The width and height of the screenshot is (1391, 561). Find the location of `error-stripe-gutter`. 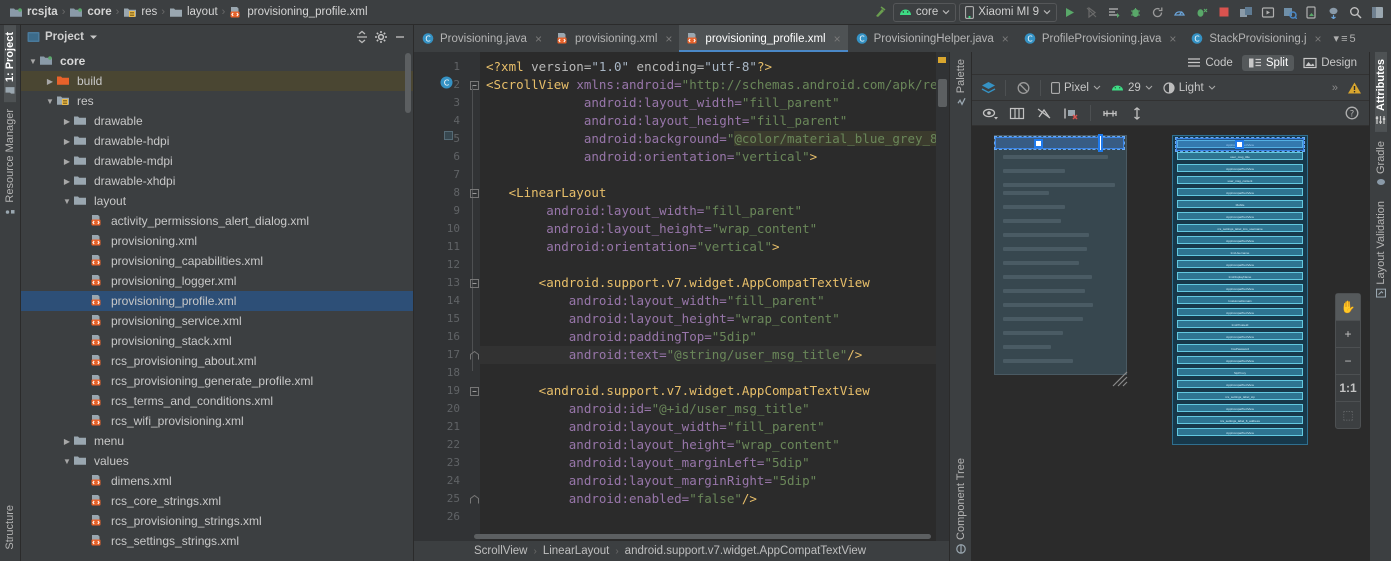

error-stripe-gutter is located at coordinates (942, 296).